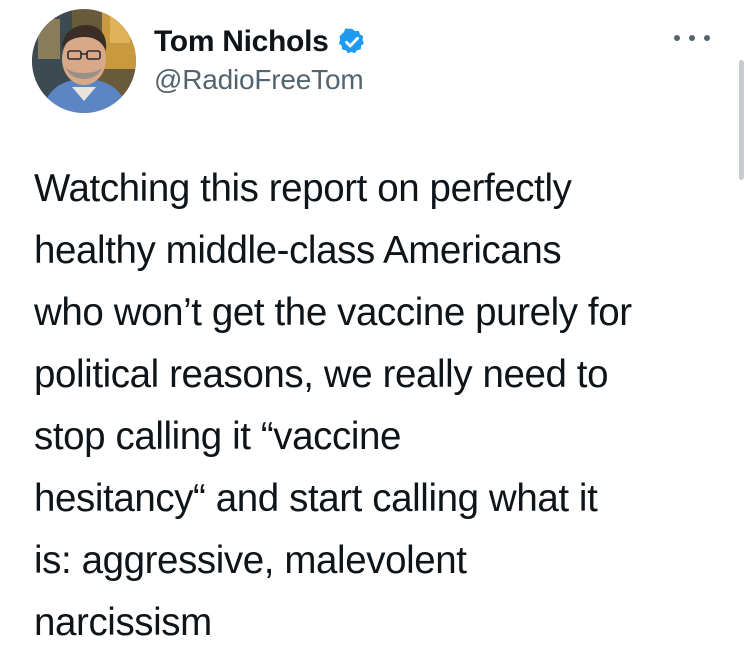 The image size is (750, 654). Describe the element at coordinates (316, 498) in the screenshot. I see `tweet-text-line: hesitancy“ and start calling what it` at that location.